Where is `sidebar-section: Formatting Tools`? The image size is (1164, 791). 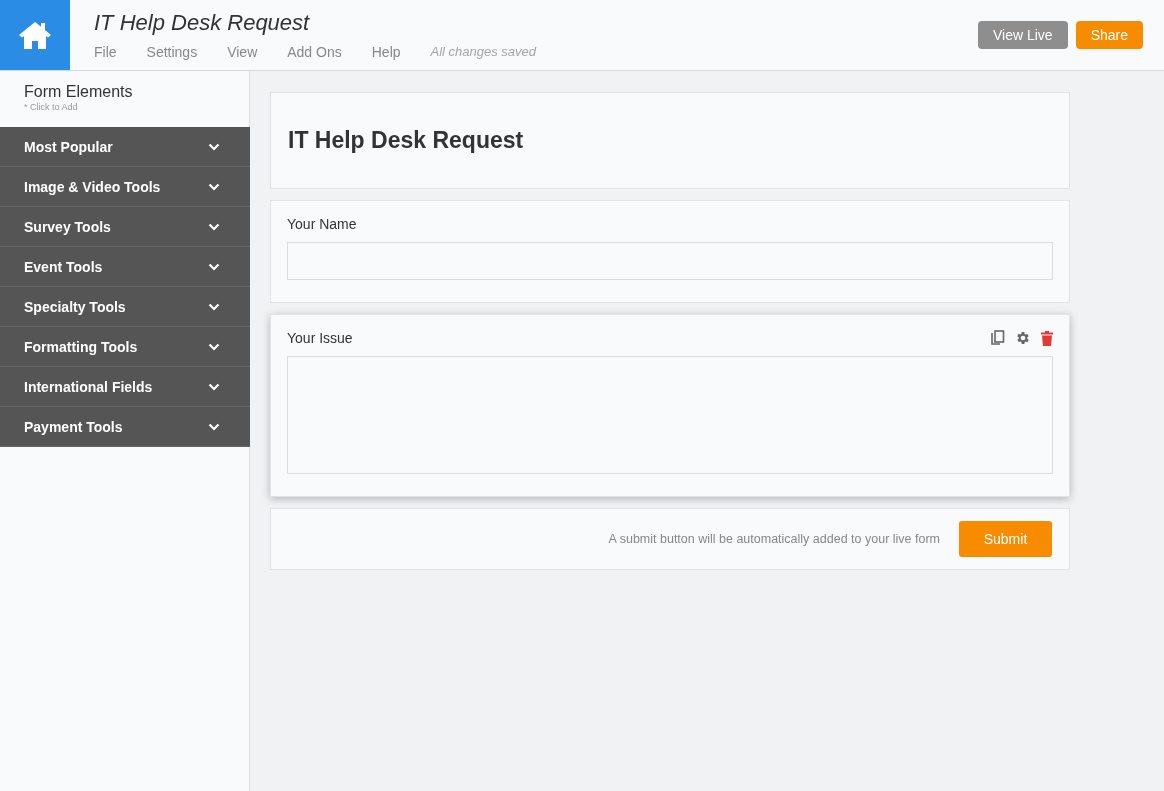
sidebar-section: Formatting Tools is located at coordinates (125, 347).